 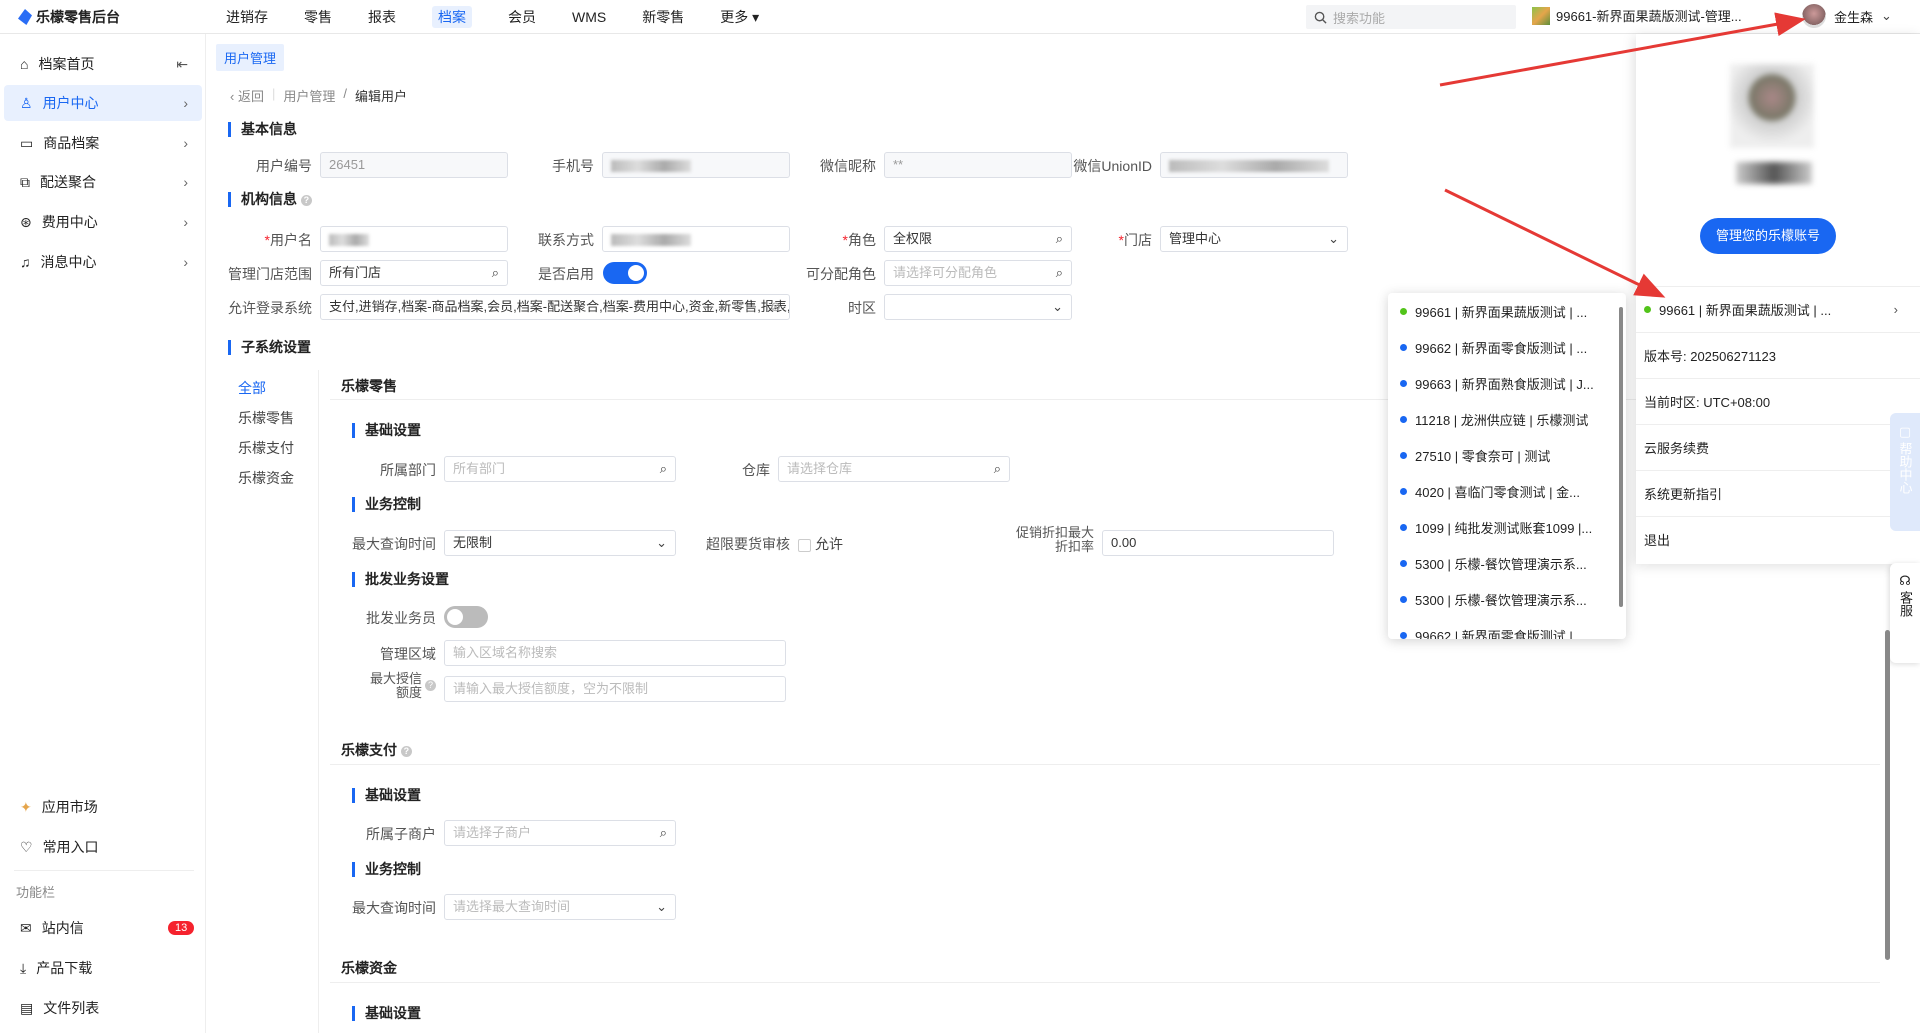 What do you see at coordinates (1778, 447) in the screenshot?
I see `cloud-fee-link: 云服务续费` at bounding box center [1778, 447].